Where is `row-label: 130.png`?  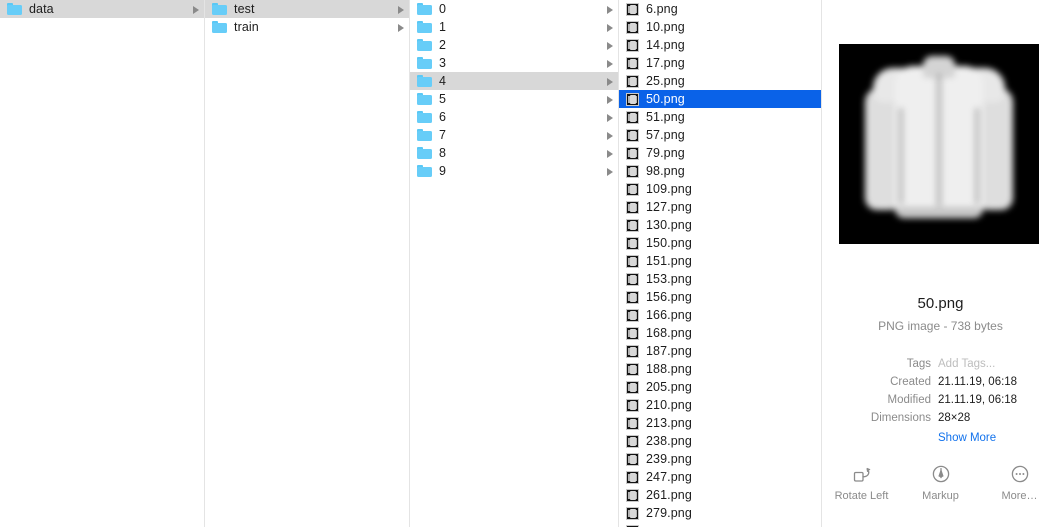 row-label: 130.png is located at coordinates (669, 225).